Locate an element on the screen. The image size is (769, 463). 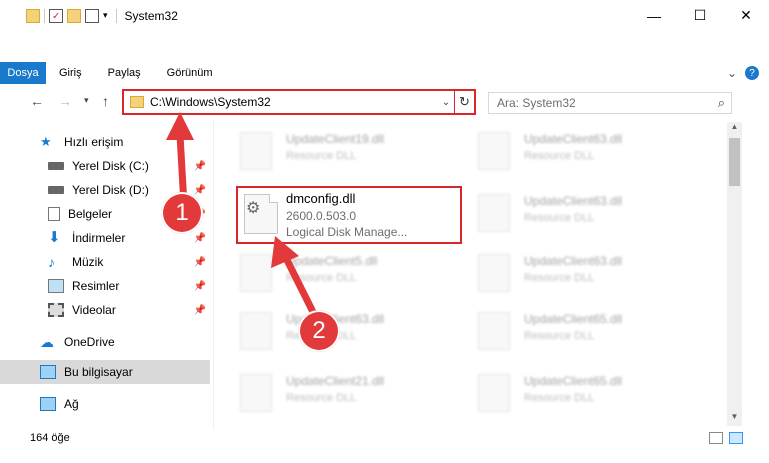
quick-access-toolbar: ✓ ▾ is located at coordinates (71, 15).